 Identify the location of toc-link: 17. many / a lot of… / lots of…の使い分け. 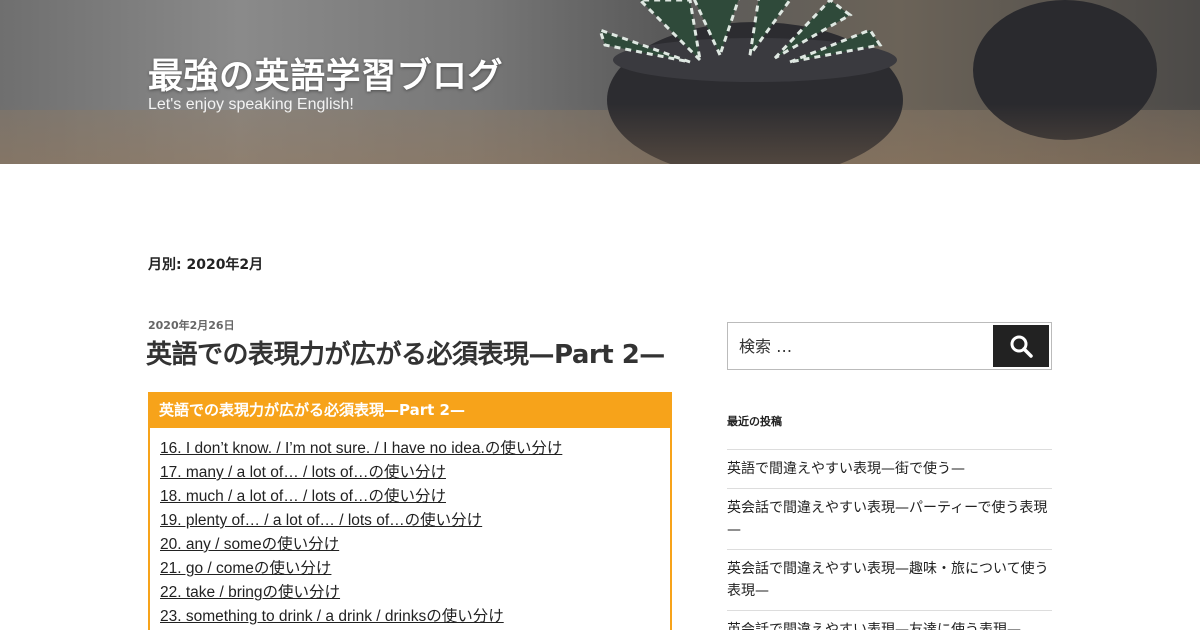
(303, 472).